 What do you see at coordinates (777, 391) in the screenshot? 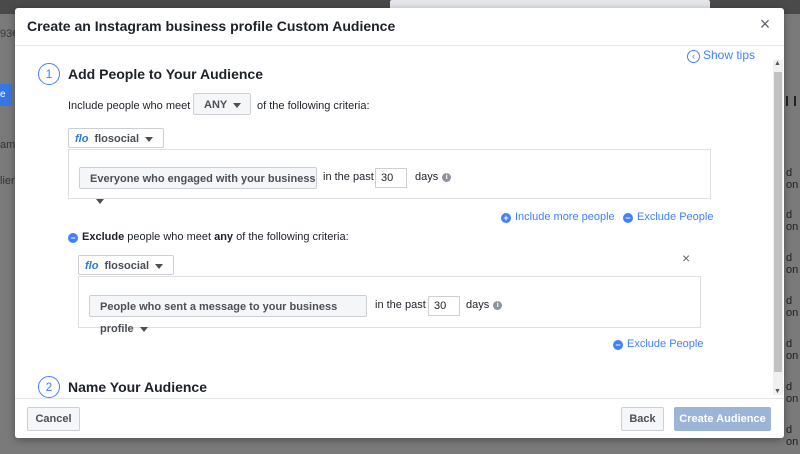
I see `scroll-down-icon: ▼` at bounding box center [777, 391].